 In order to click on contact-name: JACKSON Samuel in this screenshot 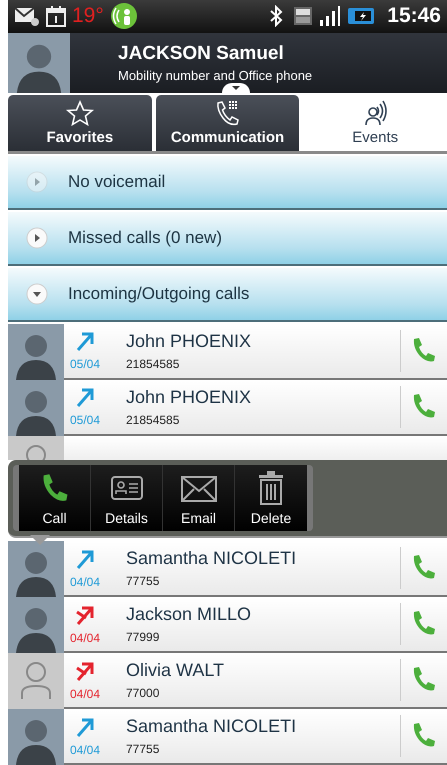, I will do `click(201, 53)`.